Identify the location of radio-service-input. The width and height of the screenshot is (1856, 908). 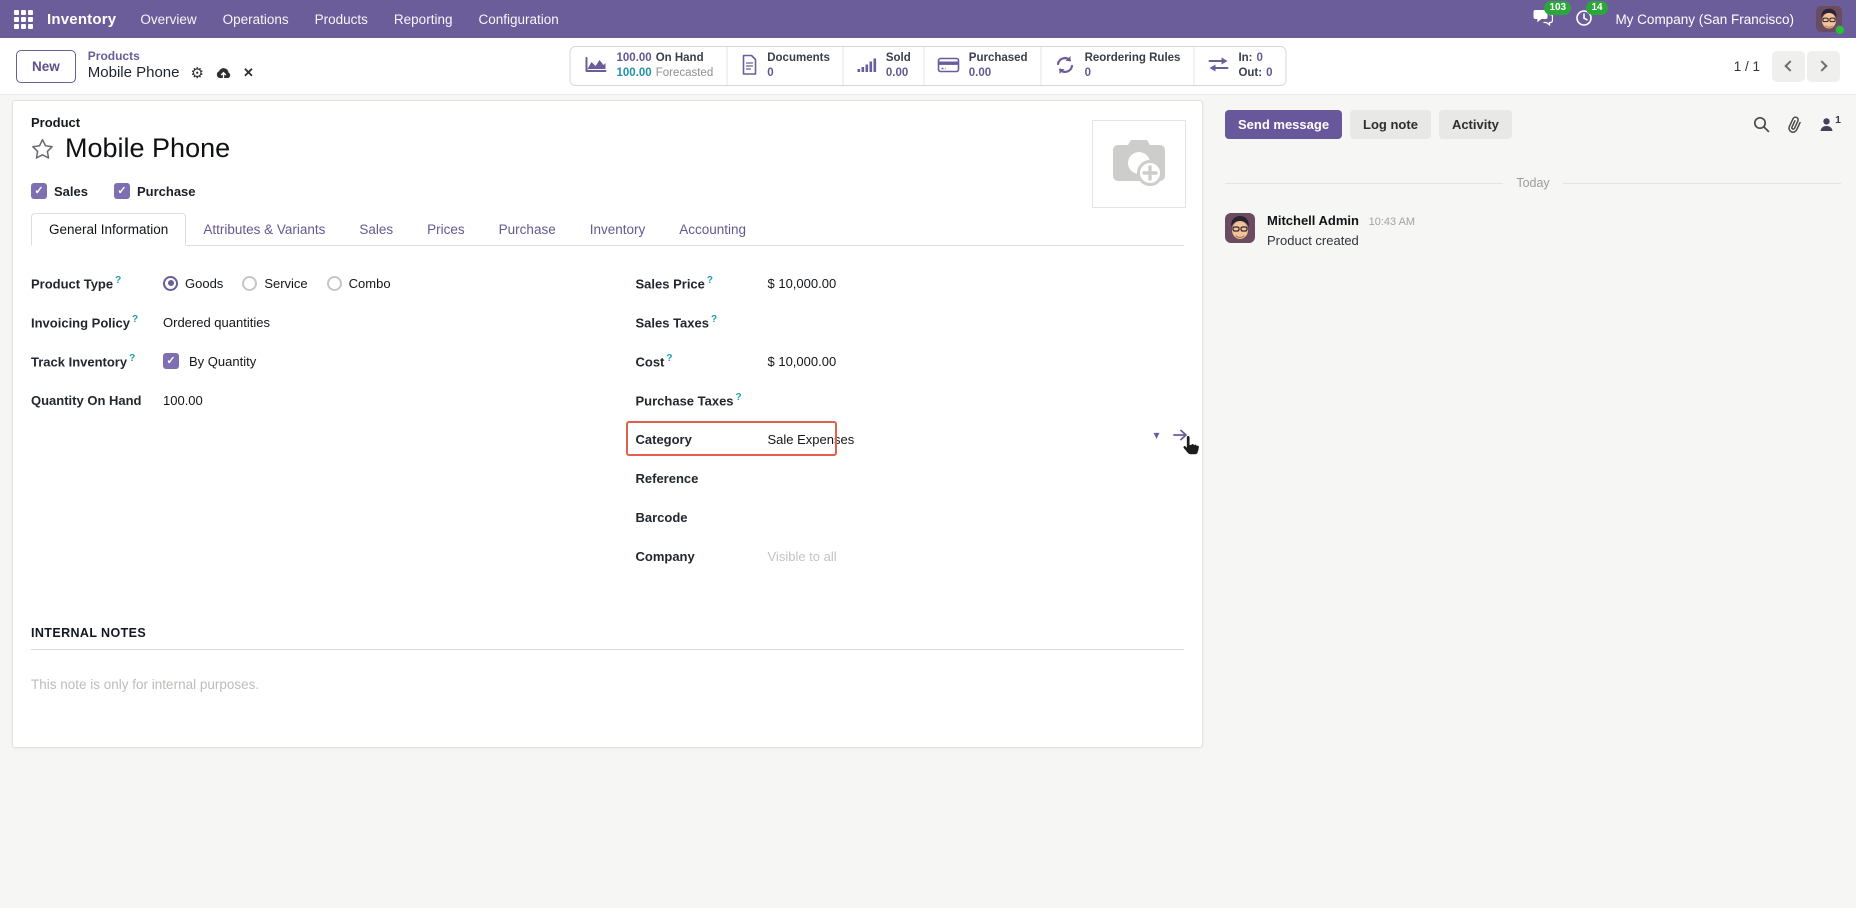
(250, 283).